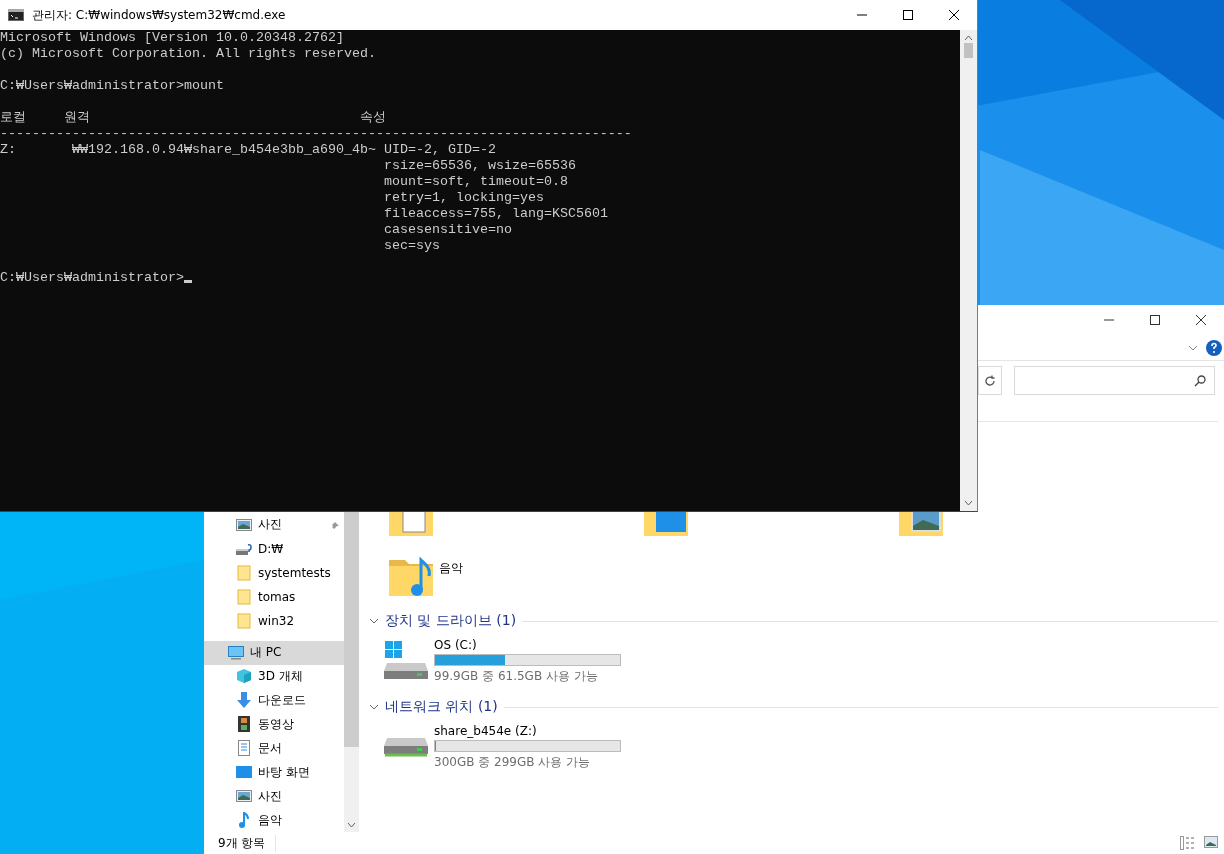 This screenshot has height=854, width=1224. What do you see at coordinates (406, 661) in the screenshot?
I see `drive-icon` at bounding box center [406, 661].